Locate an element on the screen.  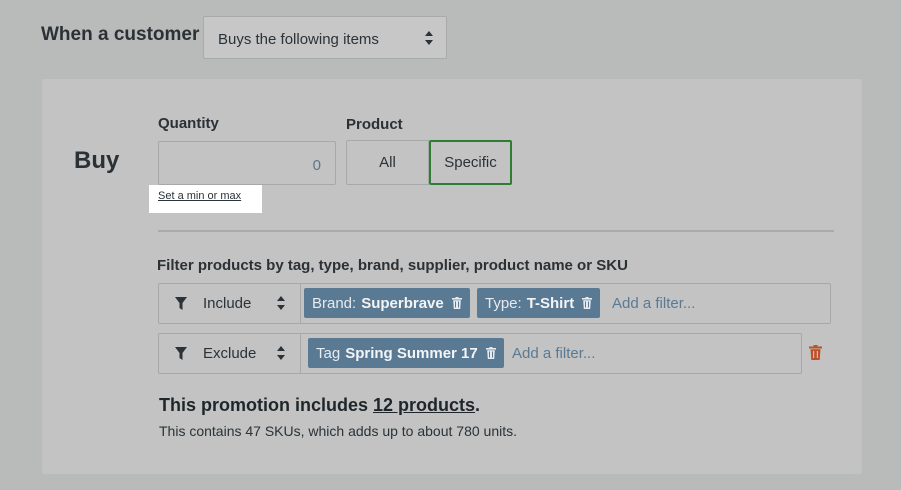
quantity-input: 0 is located at coordinates (247, 163).